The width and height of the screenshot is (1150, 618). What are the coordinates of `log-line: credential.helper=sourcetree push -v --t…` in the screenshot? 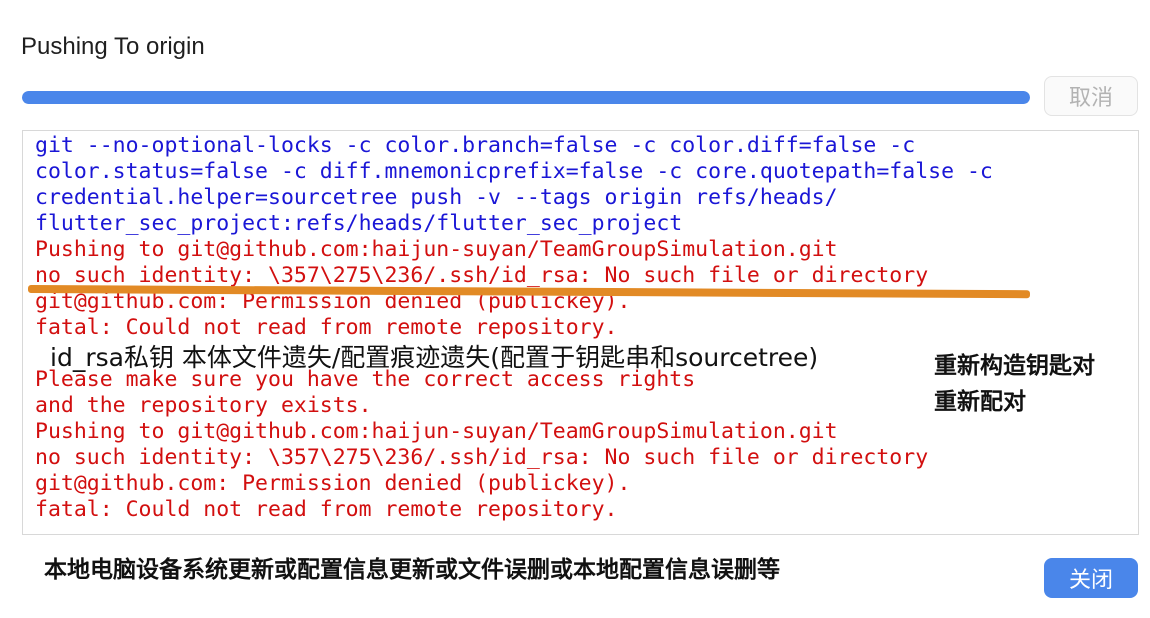 It's located at (436, 197).